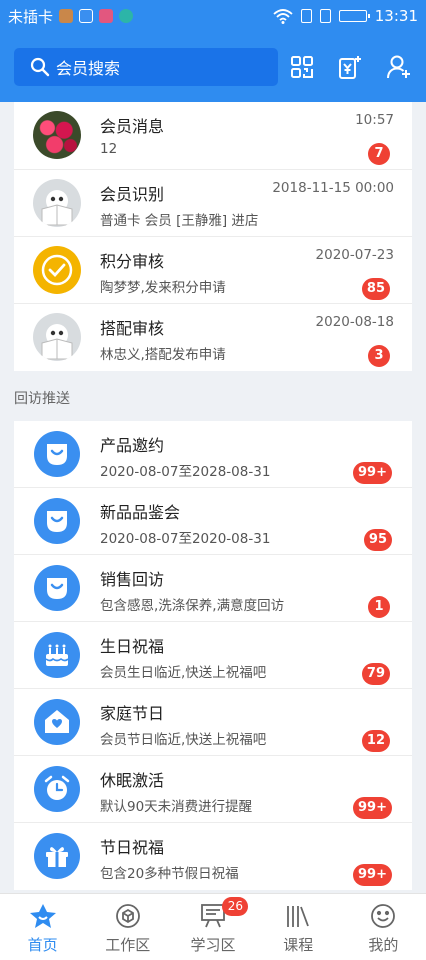  I want to click on unread-badge: 7, so click(379, 154).